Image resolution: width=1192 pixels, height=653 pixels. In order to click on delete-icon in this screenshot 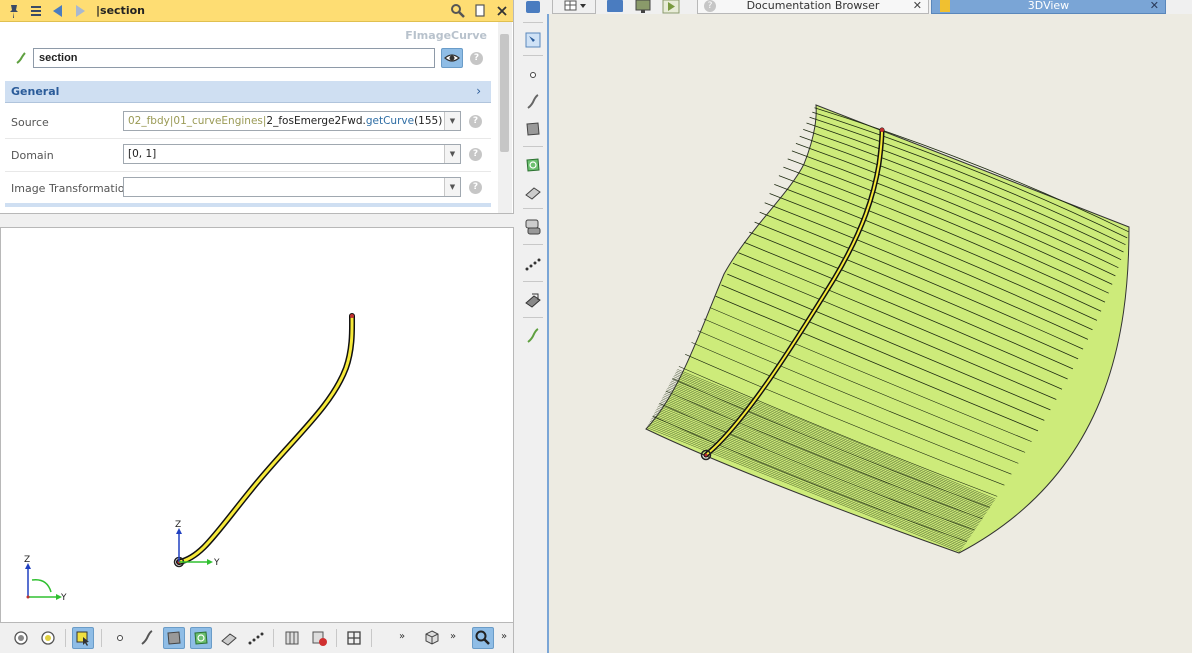, I will do `click(319, 638)`.